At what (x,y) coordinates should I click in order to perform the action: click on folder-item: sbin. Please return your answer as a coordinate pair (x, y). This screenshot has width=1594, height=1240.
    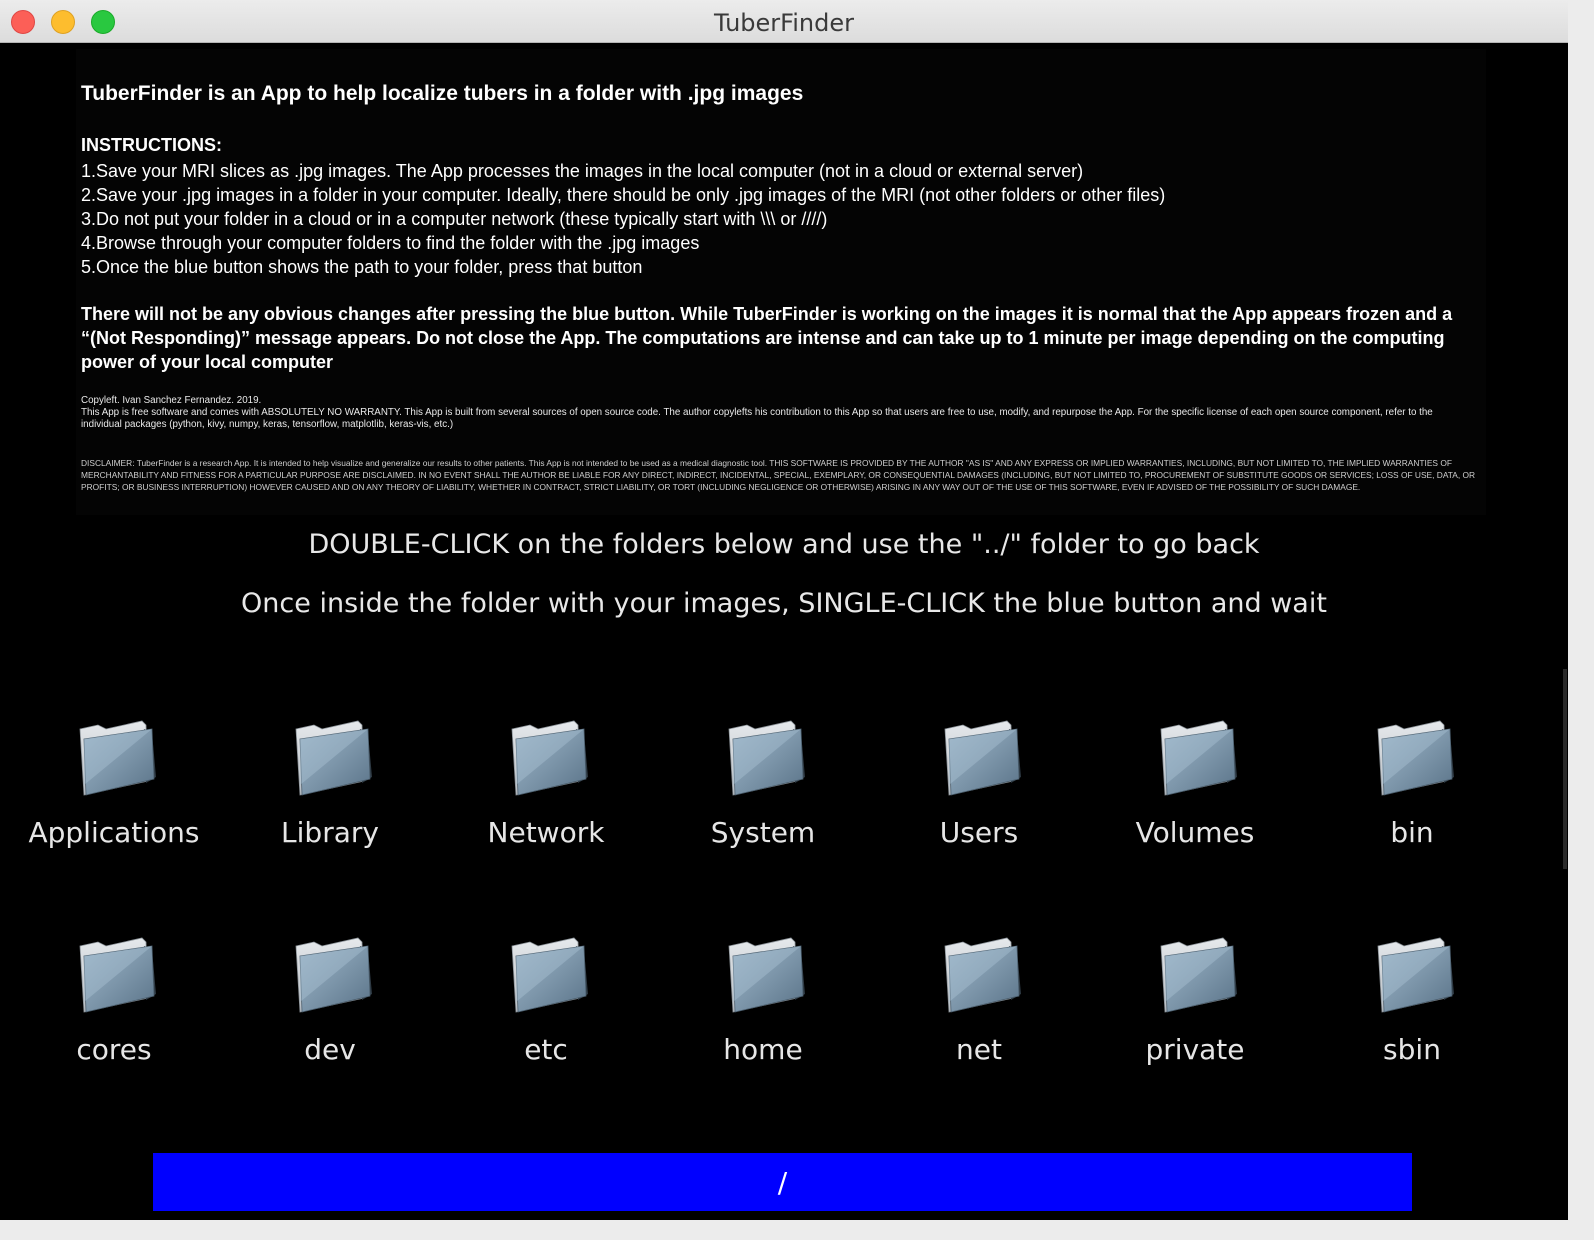
    Looking at the image, I should click on (1412, 1005).